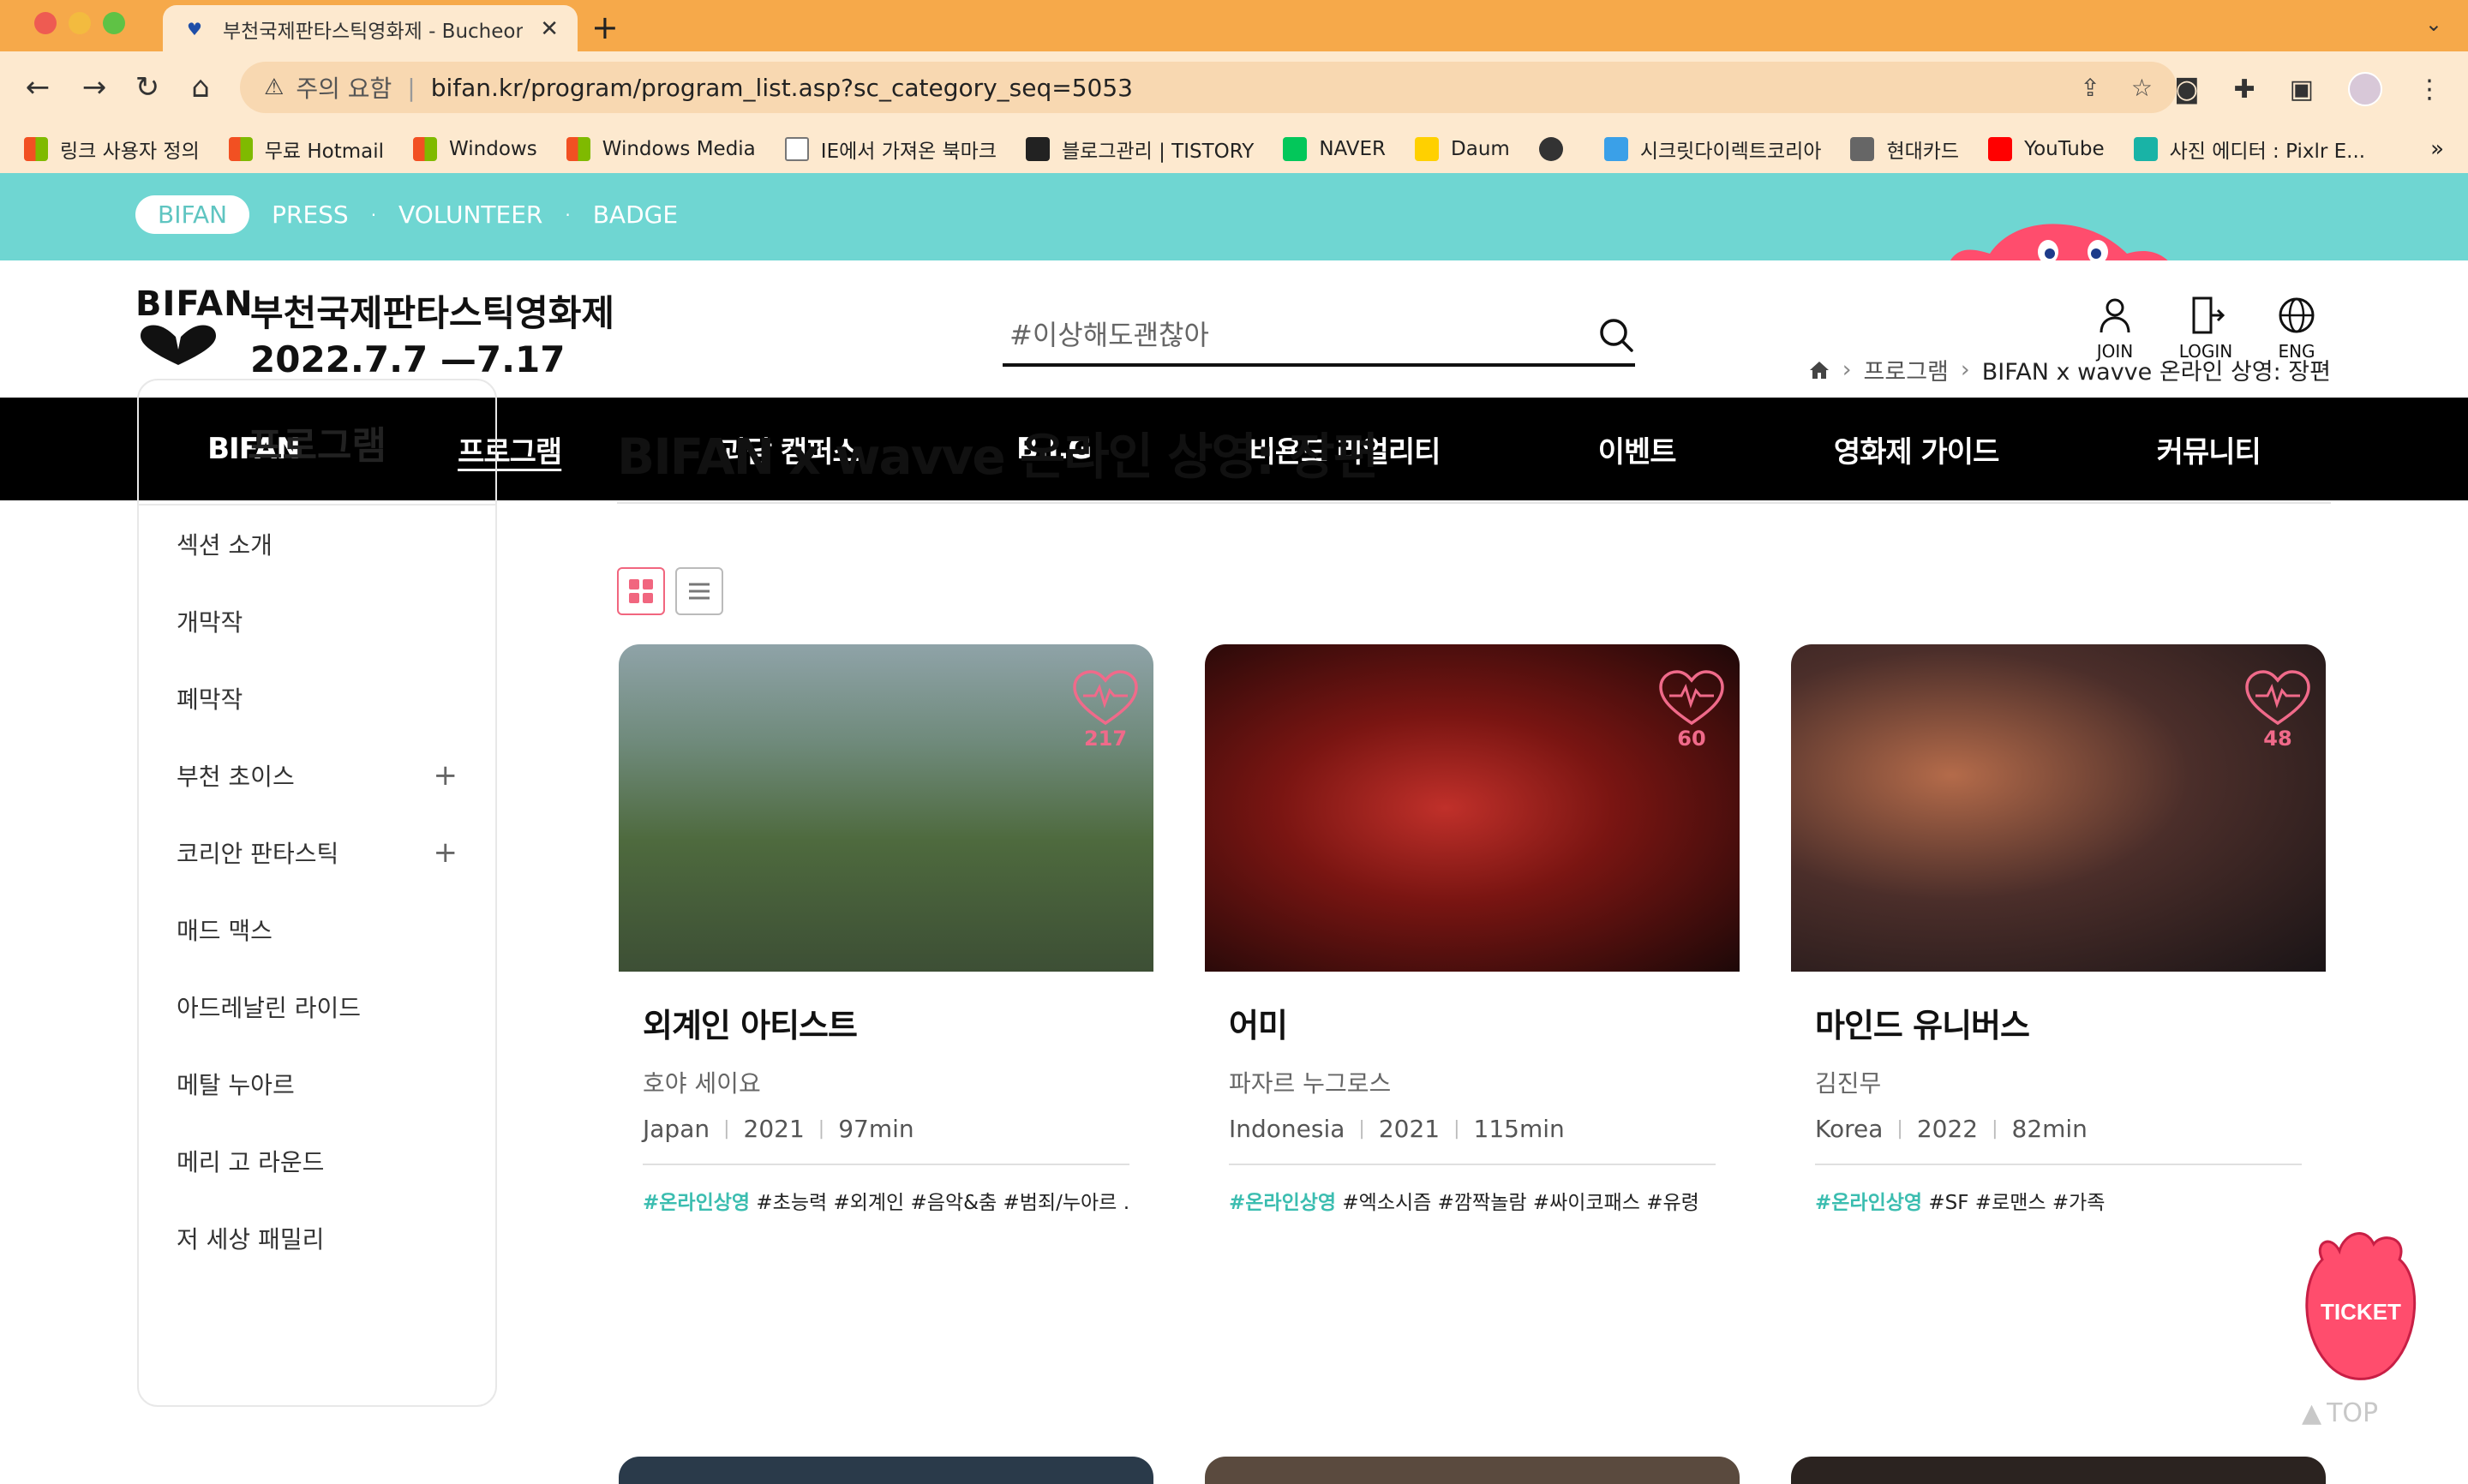 This screenshot has width=2468, height=1484. Describe the element at coordinates (2365, 89) in the screenshot. I see `profile-avatar` at that location.